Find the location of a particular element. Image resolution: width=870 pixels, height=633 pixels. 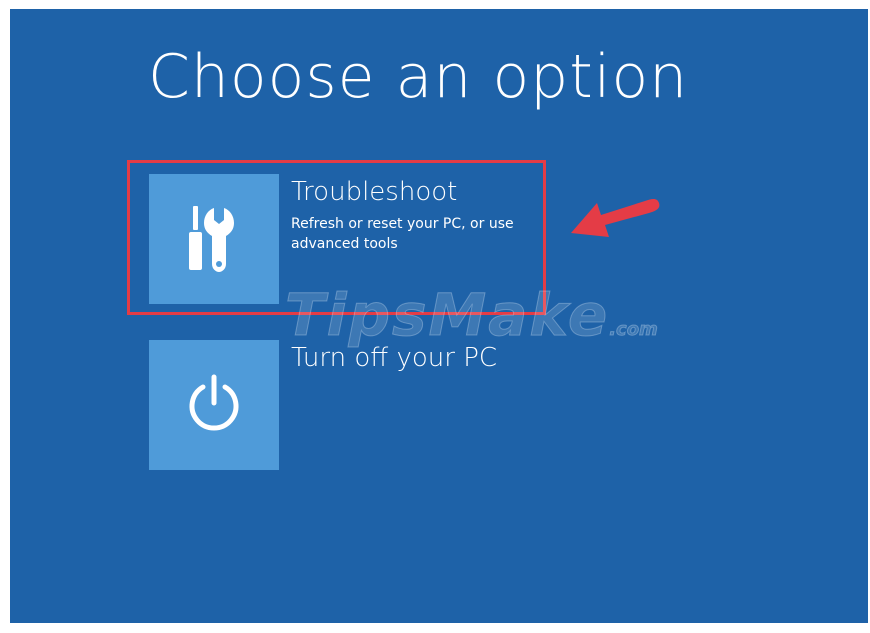

power-icon is located at coordinates (214, 402).